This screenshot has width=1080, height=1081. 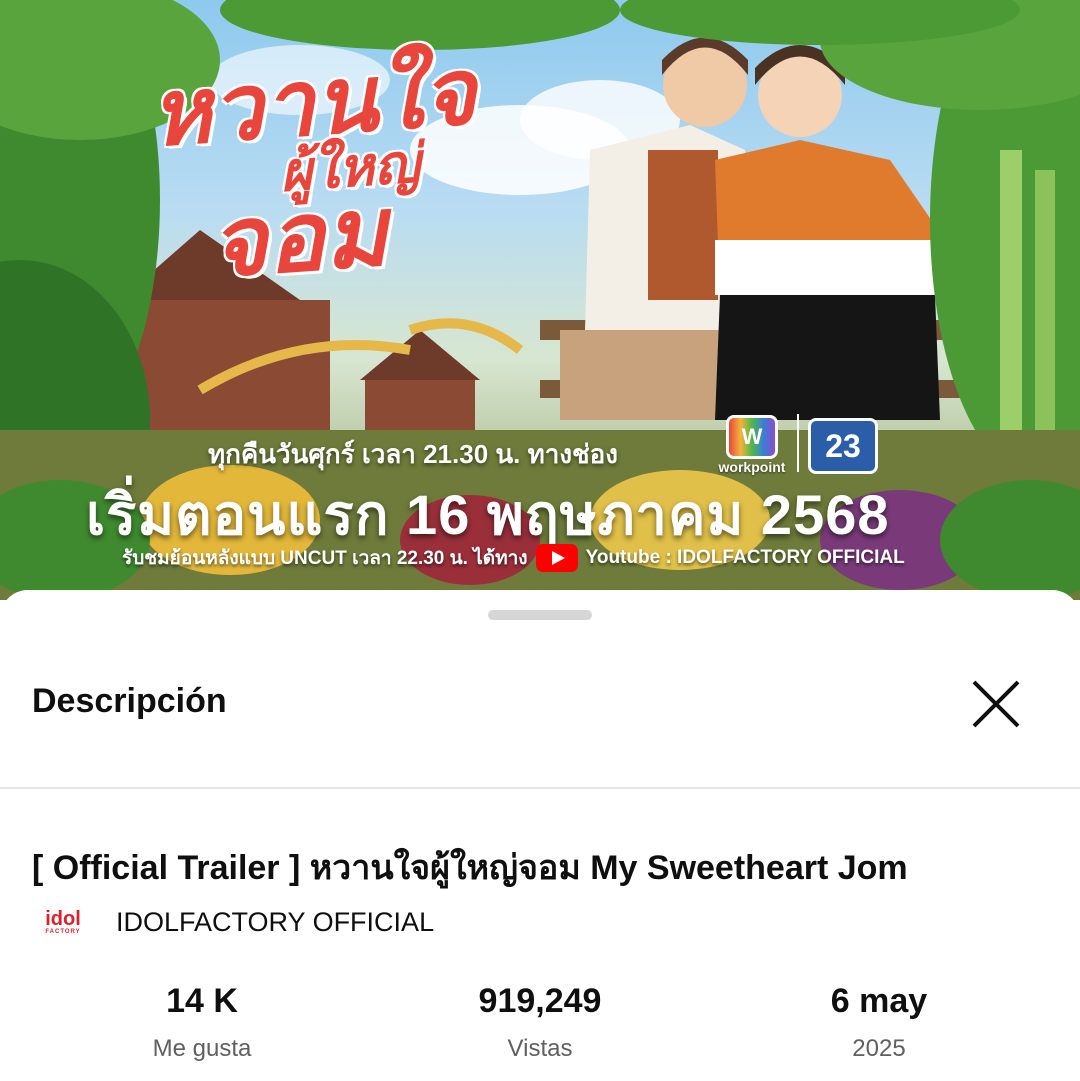 What do you see at coordinates (63, 932) in the screenshot?
I see `channel-logo-subtext: FACTORY` at bounding box center [63, 932].